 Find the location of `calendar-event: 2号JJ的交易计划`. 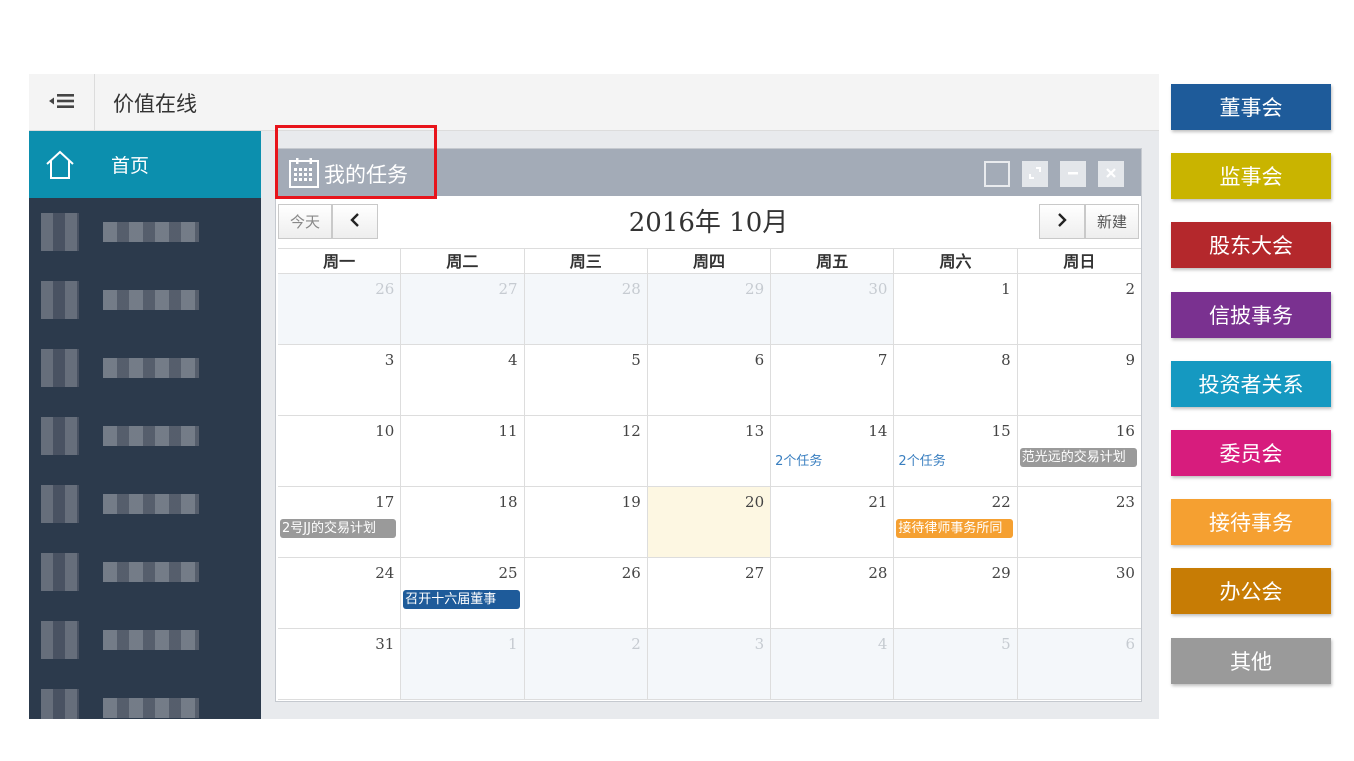

calendar-event: 2号JJ的交易计划 is located at coordinates (338, 528).